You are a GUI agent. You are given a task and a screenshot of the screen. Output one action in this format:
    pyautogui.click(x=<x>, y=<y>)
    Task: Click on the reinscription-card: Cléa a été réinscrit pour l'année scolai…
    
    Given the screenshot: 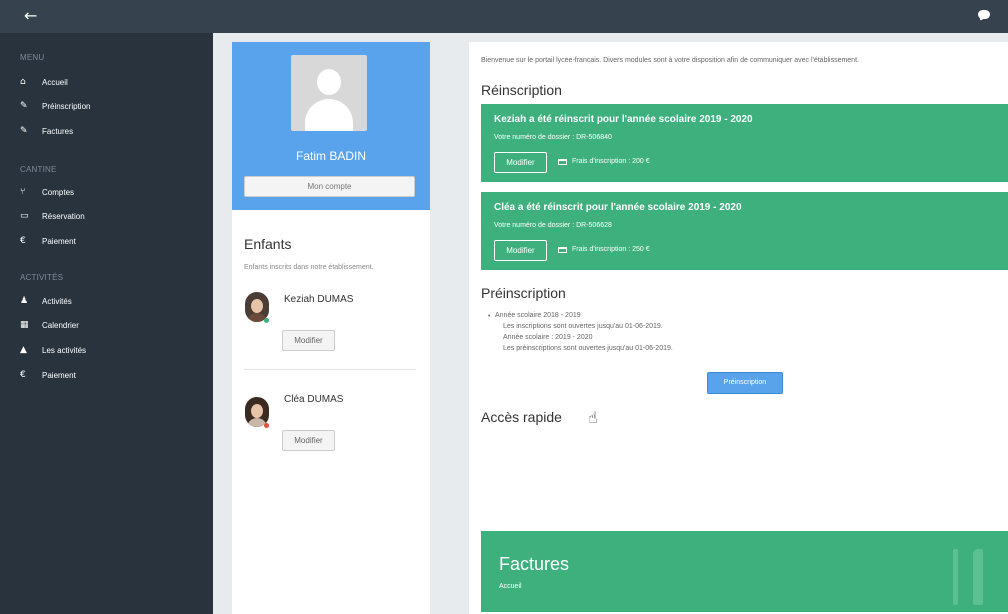 What is the action you would take?
    pyautogui.click(x=744, y=231)
    